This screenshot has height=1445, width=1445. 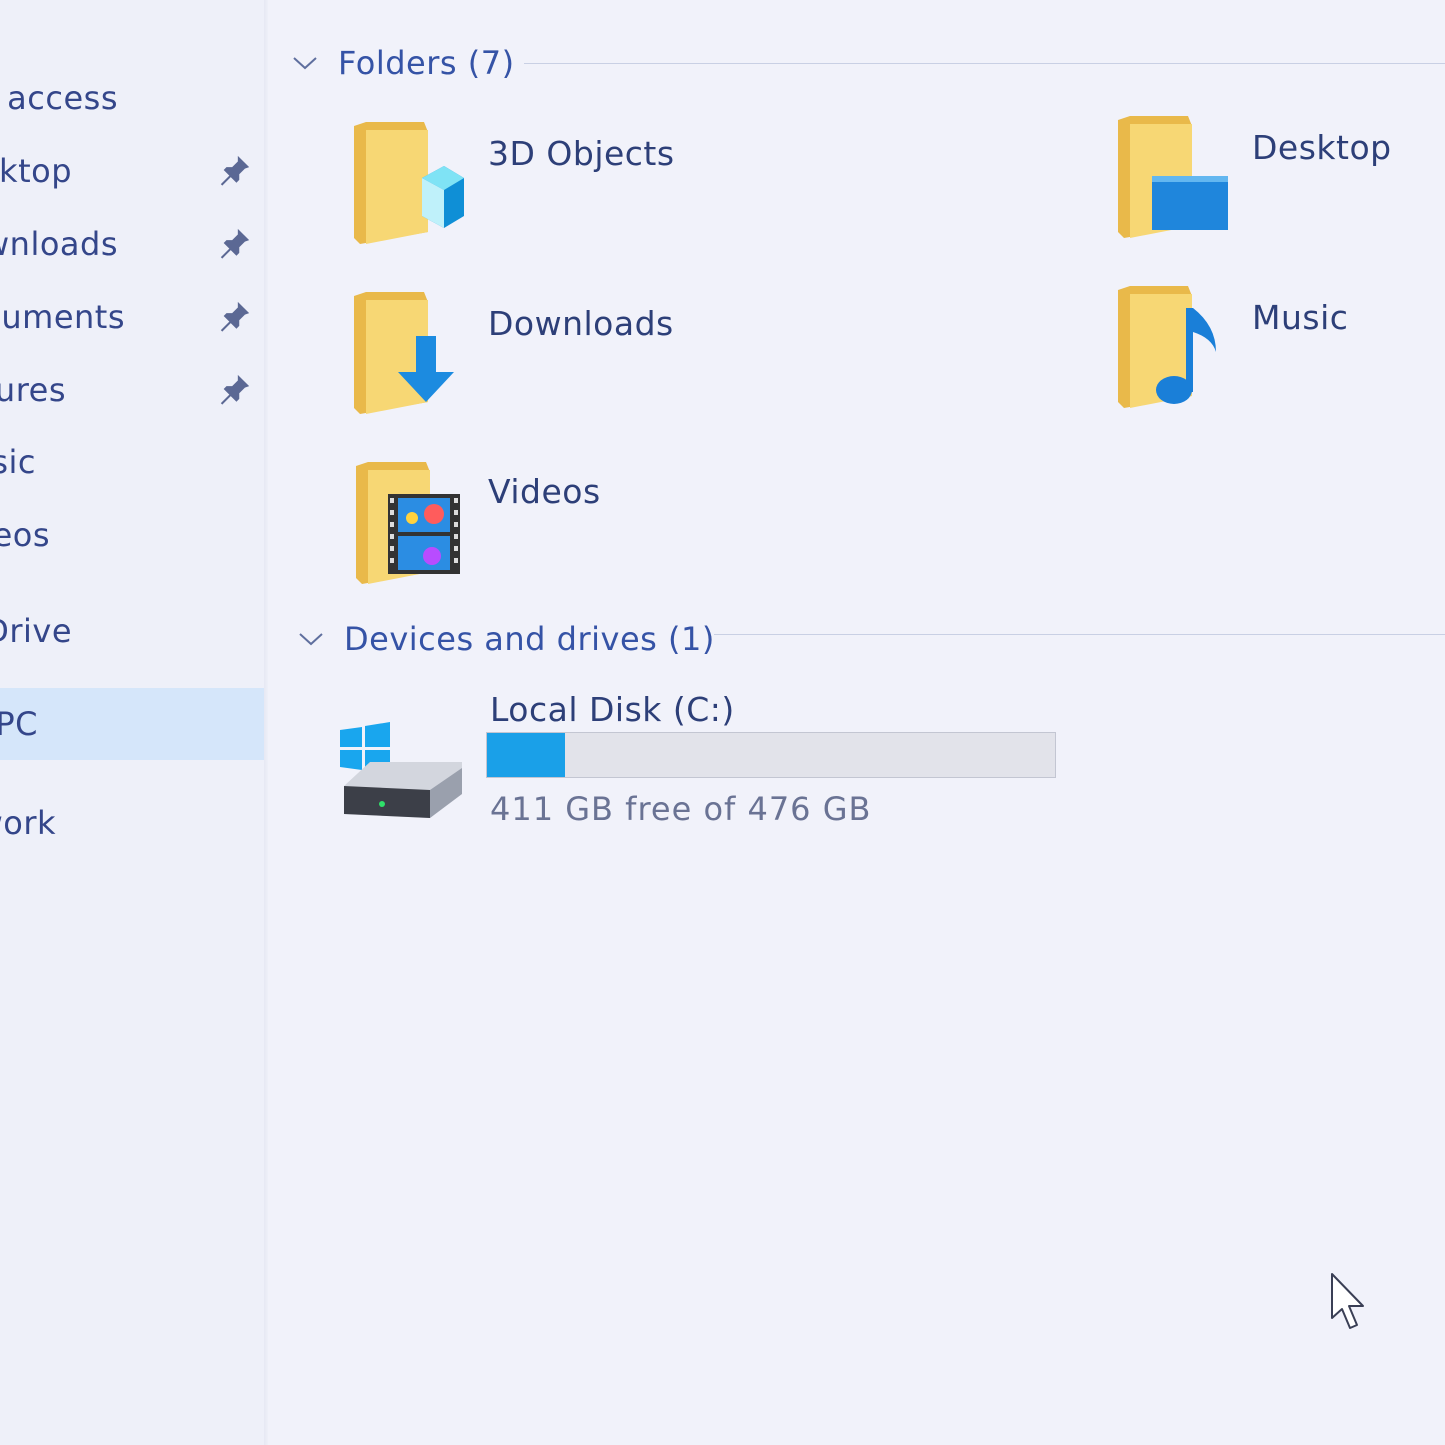 What do you see at coordinates (409, 183) in the screenshot?
I see `3d-objects-folder-icon` at bounding box center [409, 183].